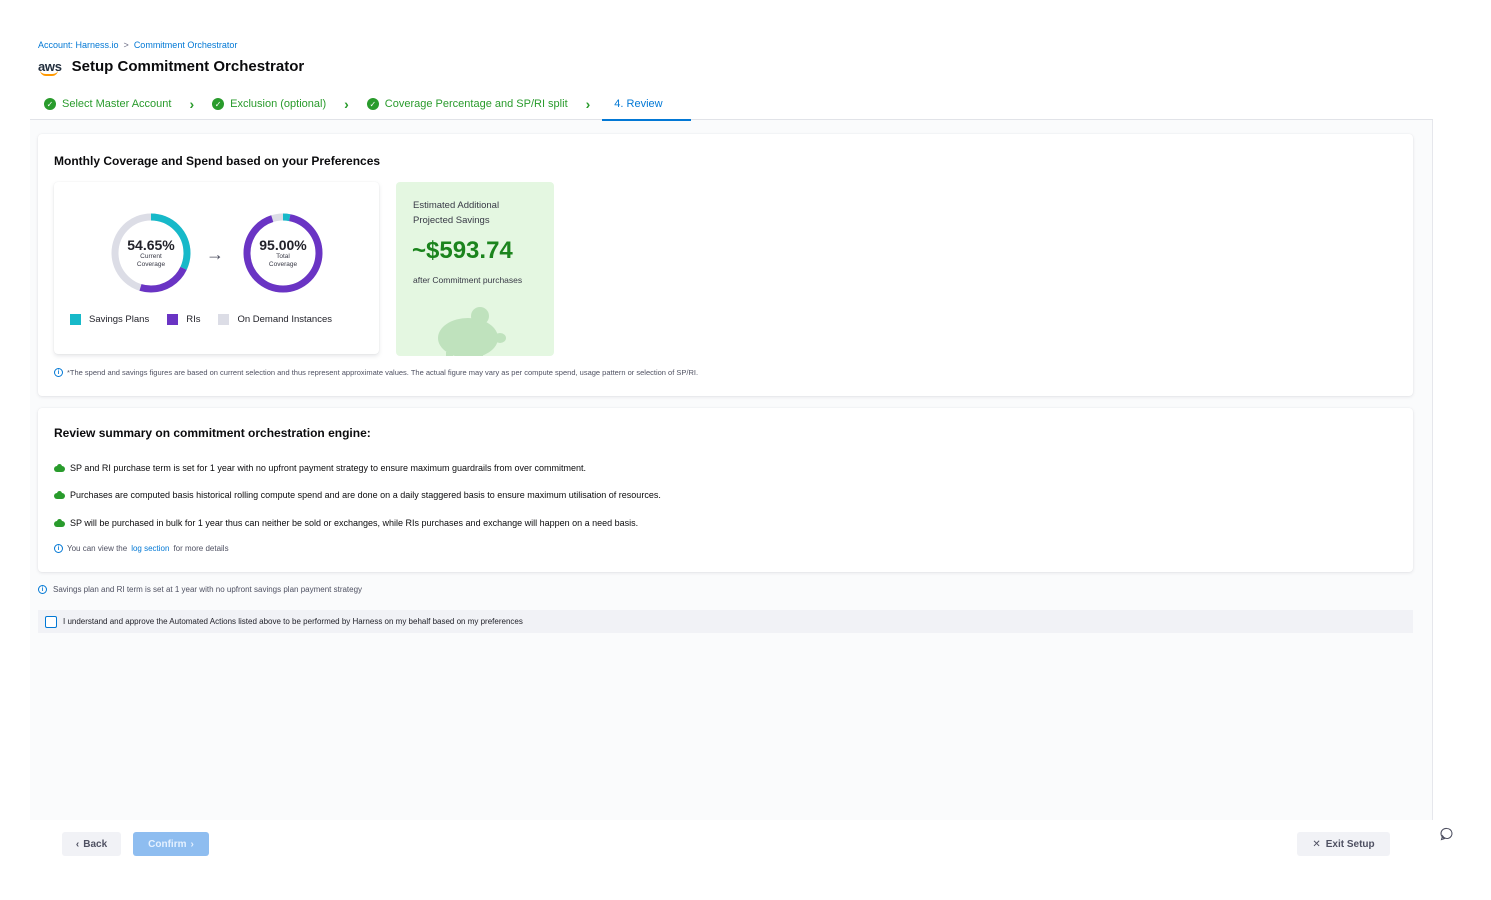  Describe the element at coordinates (468, 280) in the screenshot. I see `savings-after-label: after Commitment purchases` at that location.